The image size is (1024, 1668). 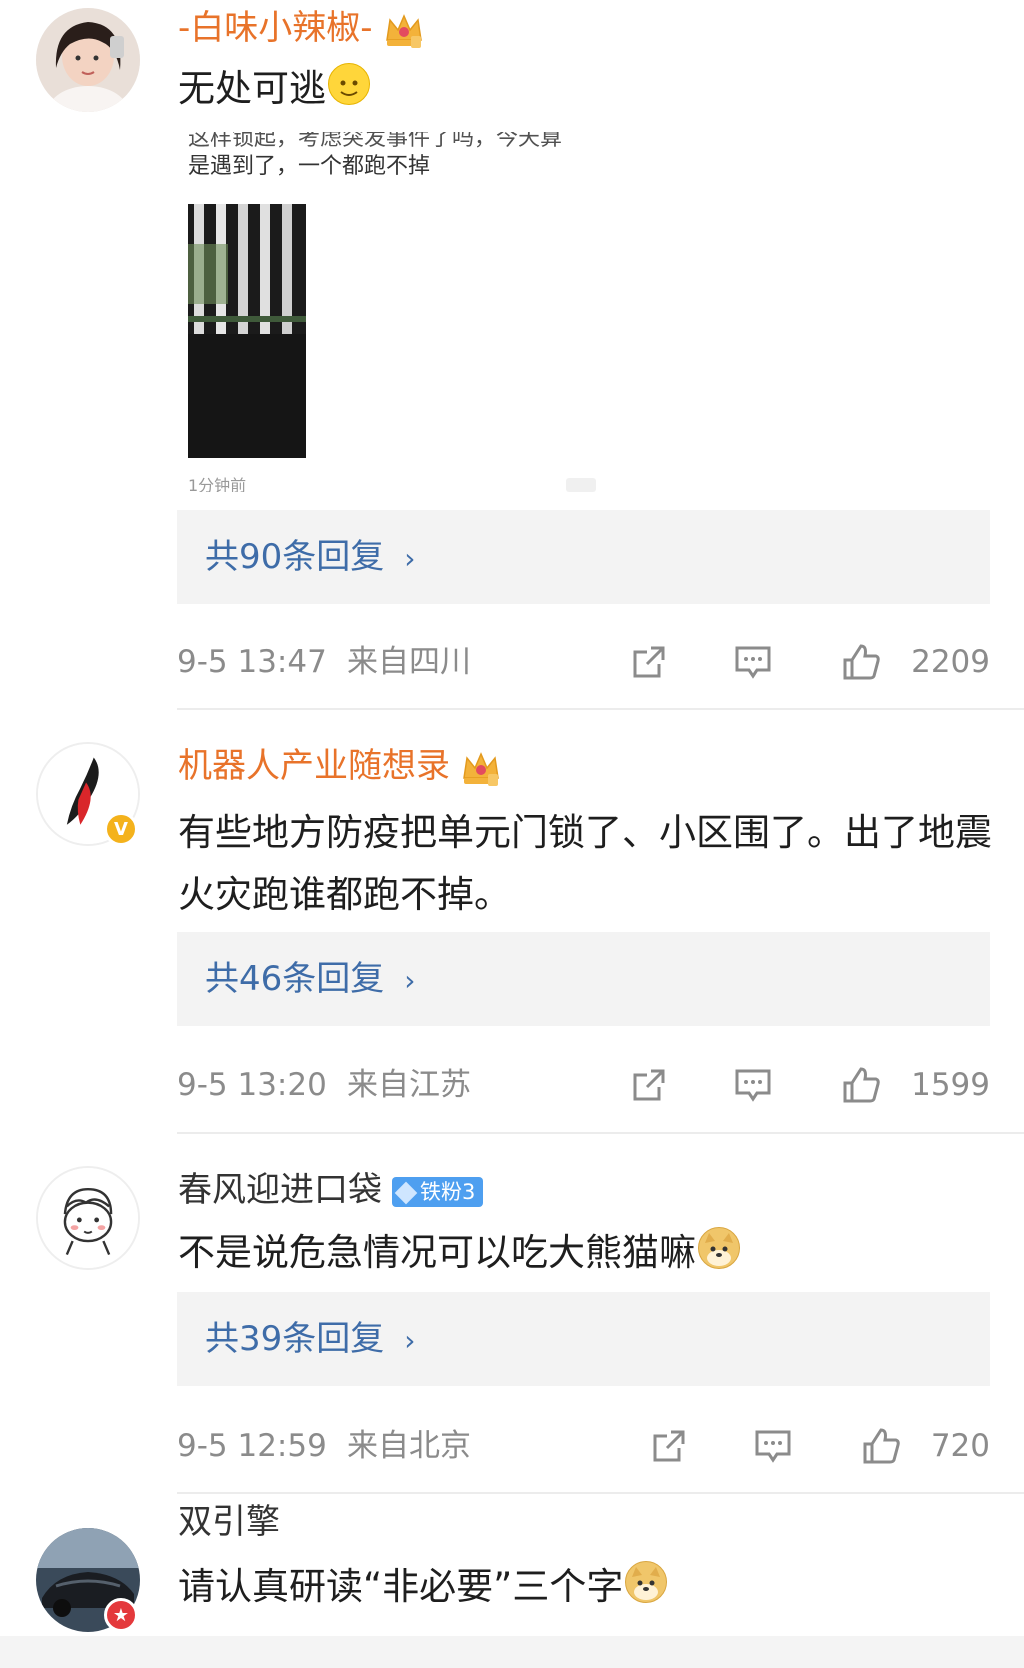 What do you see at coordinates (121, 829) in the screenshot?
I see `verified-v-icon: V` at bounding box center [121, 829].